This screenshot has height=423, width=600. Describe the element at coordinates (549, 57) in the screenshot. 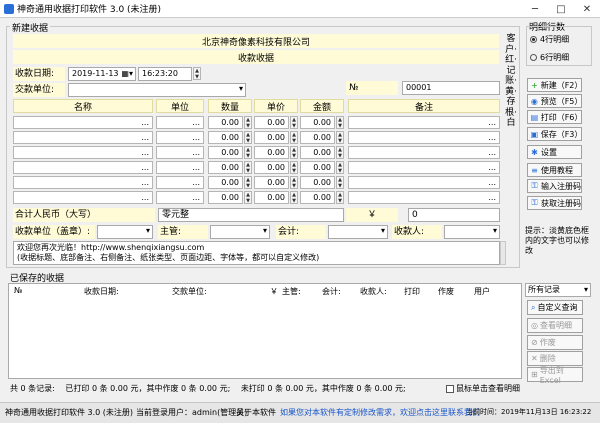

I see `radio-6-rows: 6行明细` at that location.